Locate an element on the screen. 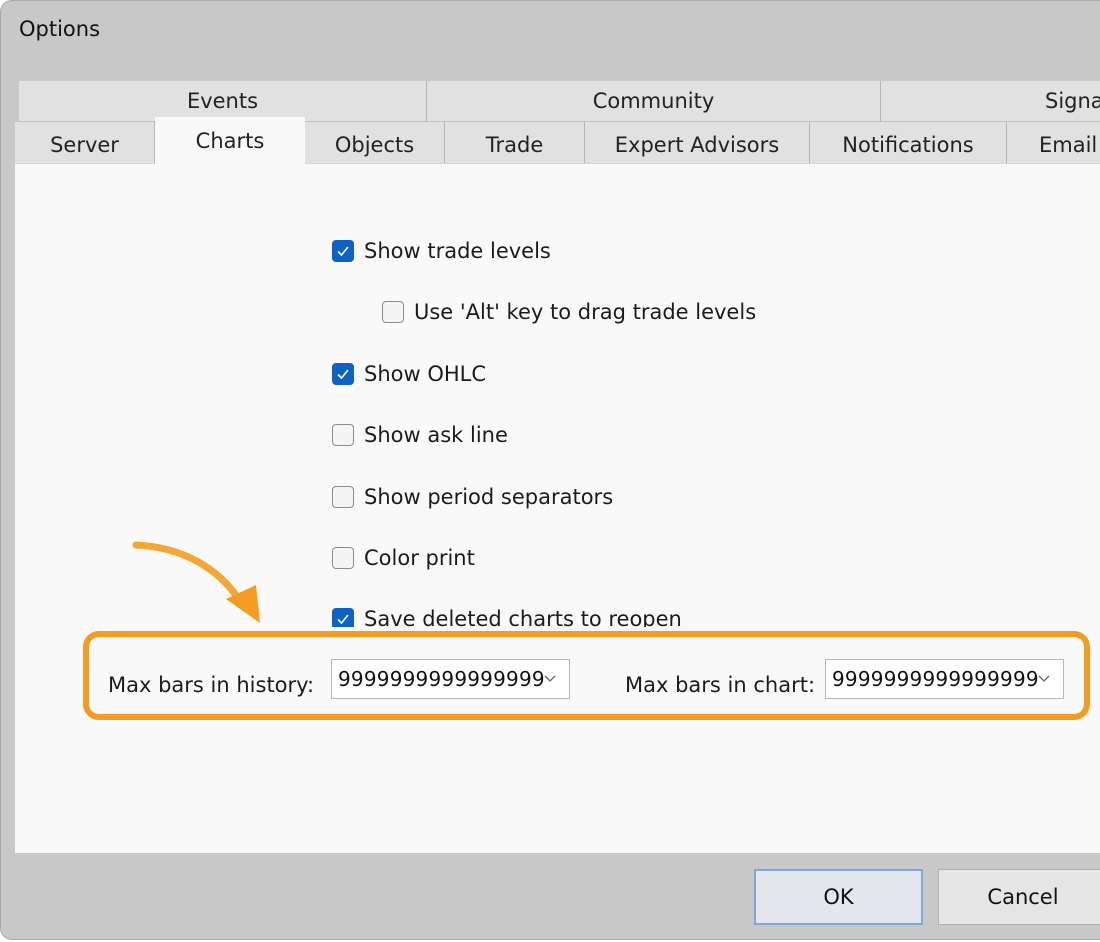 This screenshot has width=1100, height=942. tab-server: Server is located at coordinates (85, 142).